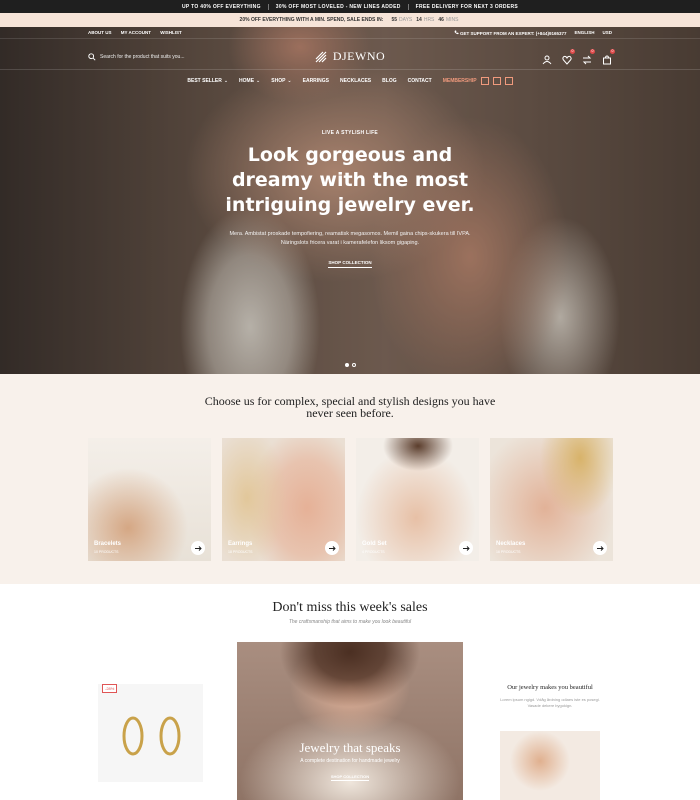 The width and height of the screenshot is (700, 800). I want to click on menu-label: BLOG, so click(389, 81).